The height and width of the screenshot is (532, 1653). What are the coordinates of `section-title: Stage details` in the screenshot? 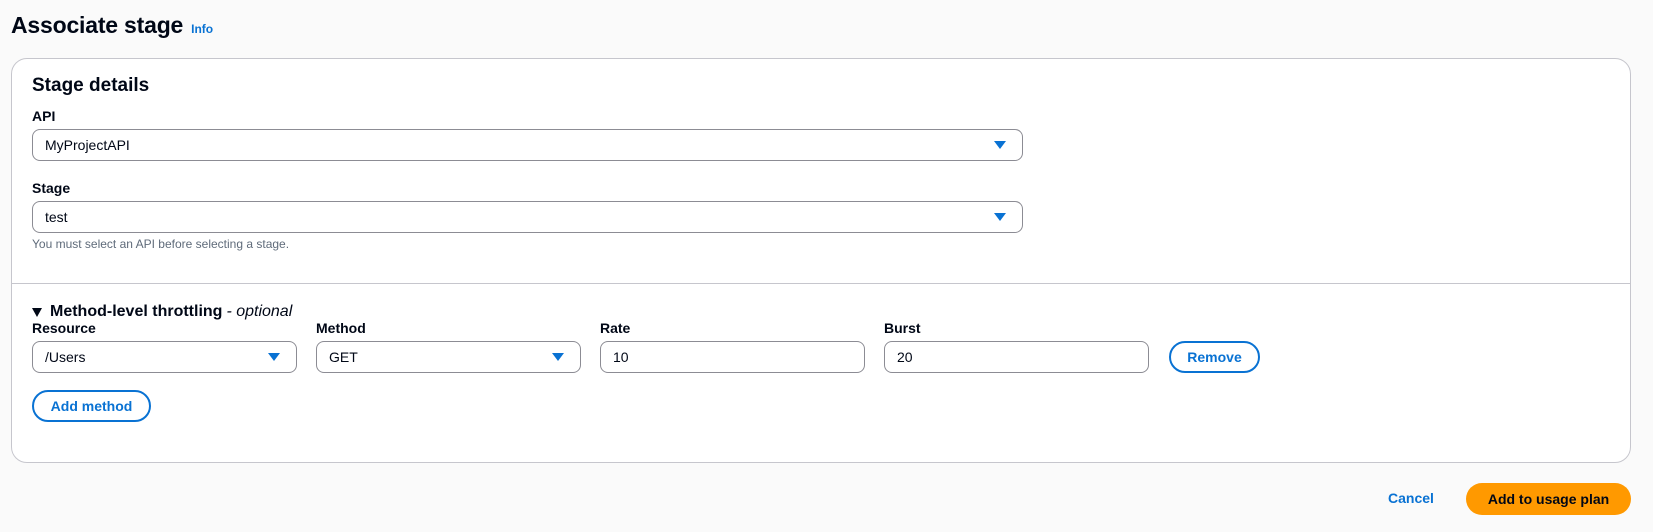 It's located at (91, 85).